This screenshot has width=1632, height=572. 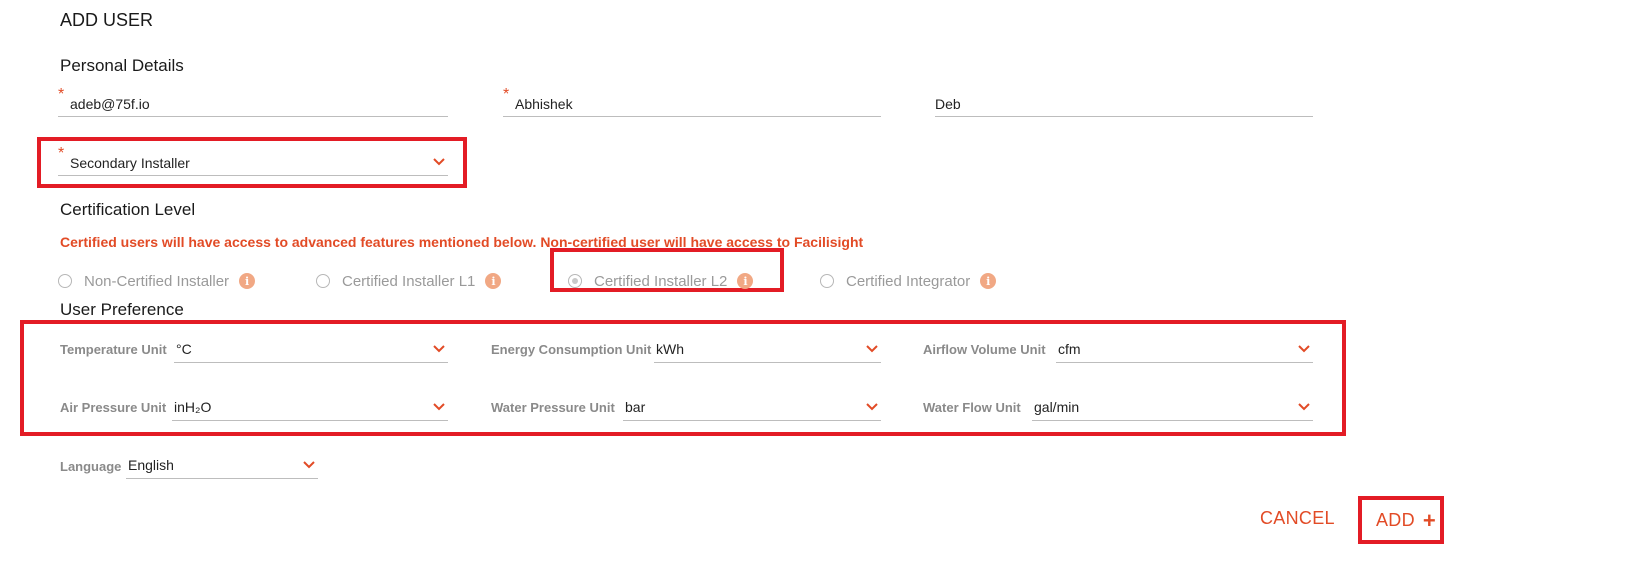 What do you see at coordinates (128, 209) in the screenshot?
I see `section-title-certification-level: Certification Level` at bounding box center [128, 209].